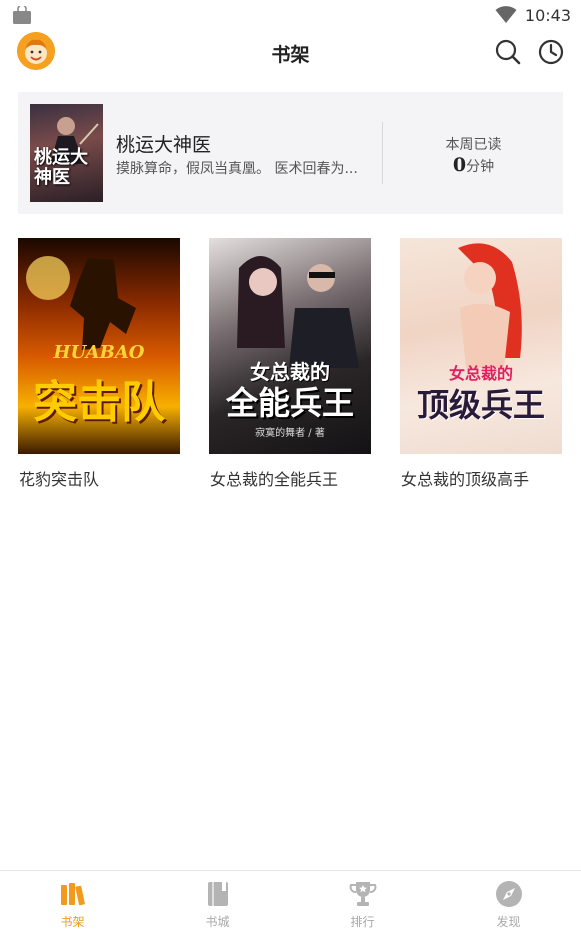  I want to click on status-time: 10:43, so click(547, 15).